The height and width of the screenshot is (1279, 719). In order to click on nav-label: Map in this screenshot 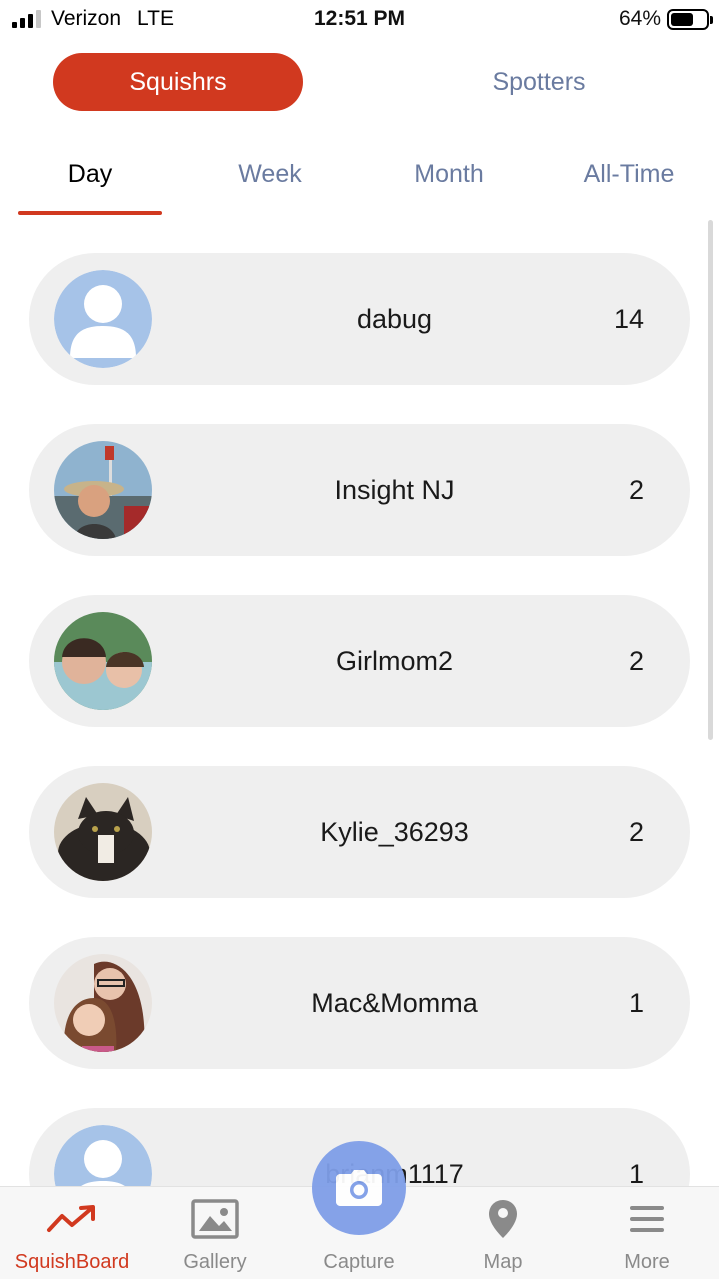, I will do `click(503, 1262)`.